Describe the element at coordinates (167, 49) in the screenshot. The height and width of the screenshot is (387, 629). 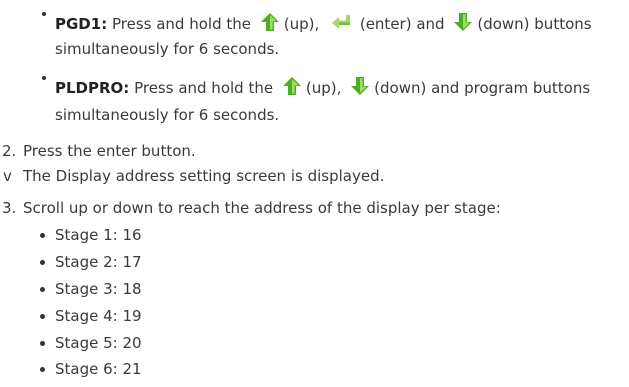
I see `pgd1-line-2: simultaneously for 6 seconds.` at that location.